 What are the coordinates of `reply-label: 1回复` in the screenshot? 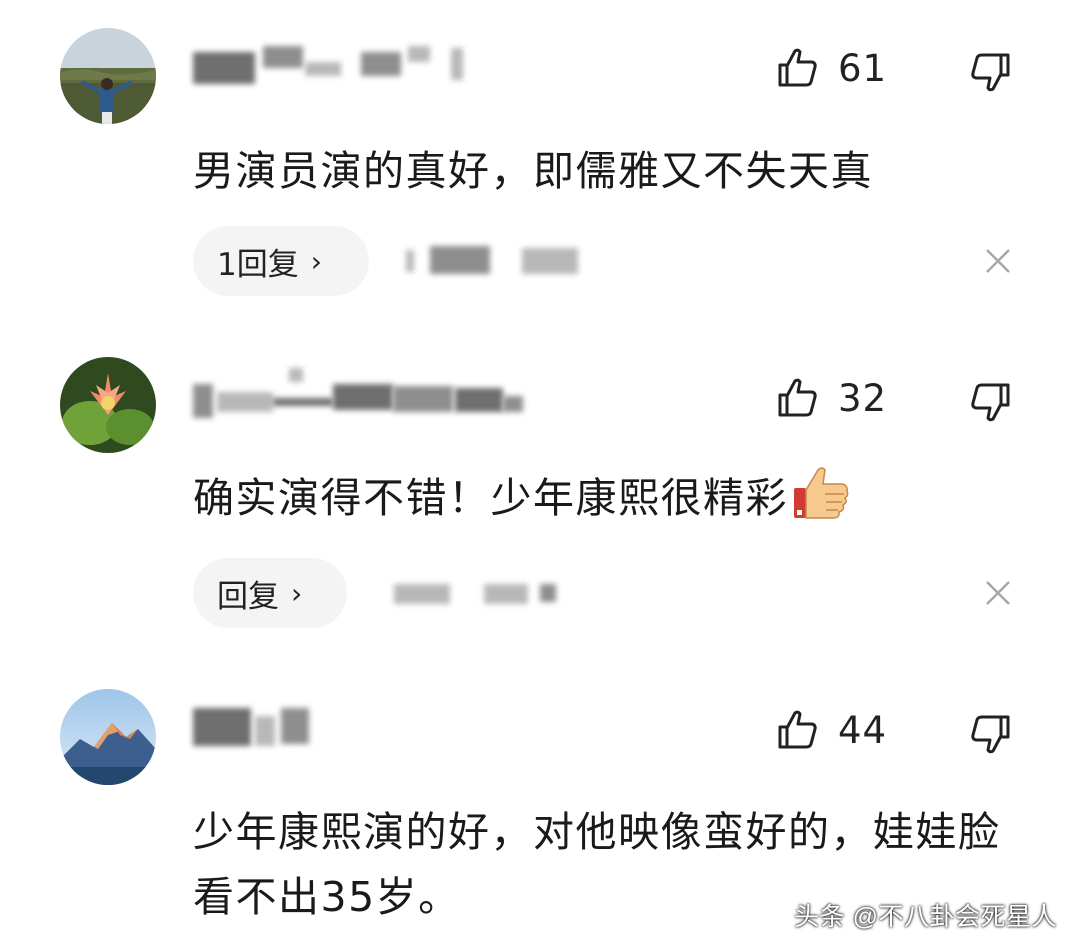 It's located at (258, 264).